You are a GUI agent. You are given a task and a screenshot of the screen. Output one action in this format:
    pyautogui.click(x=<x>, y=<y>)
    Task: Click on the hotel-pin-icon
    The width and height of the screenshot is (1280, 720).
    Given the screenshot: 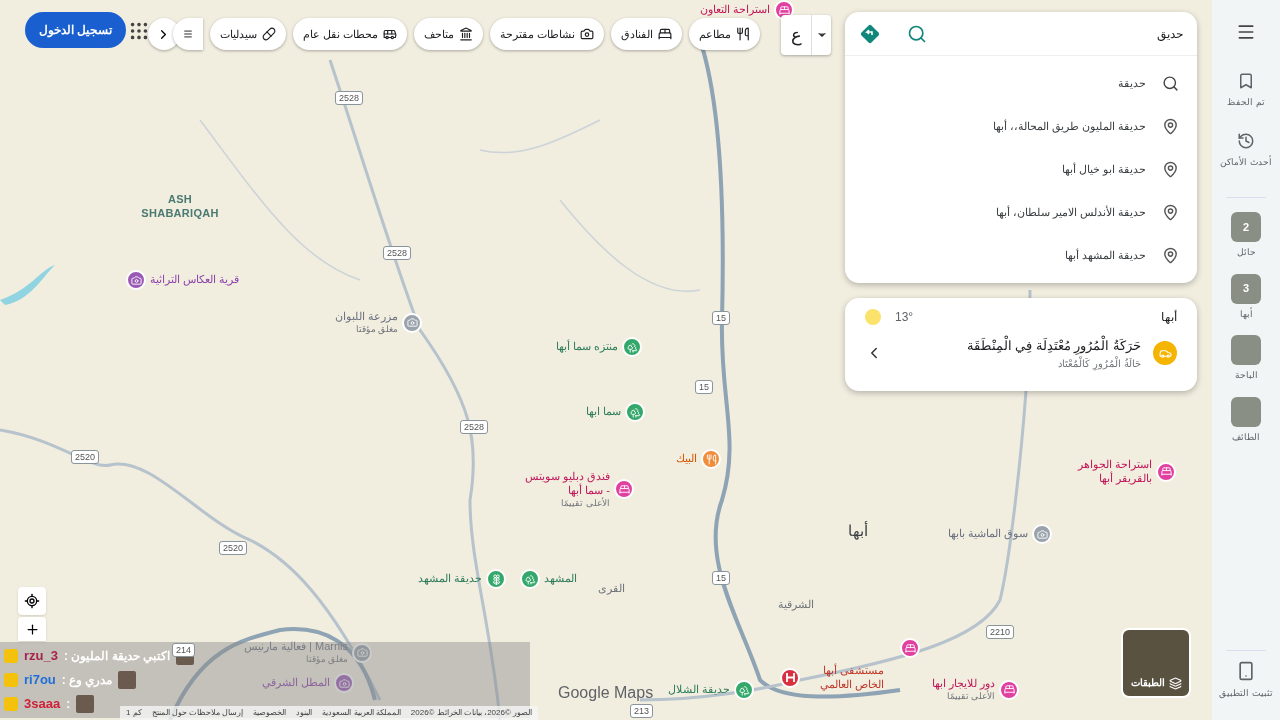 What is the action you would take?
    pyautogui.click(x=910, y=648)
    